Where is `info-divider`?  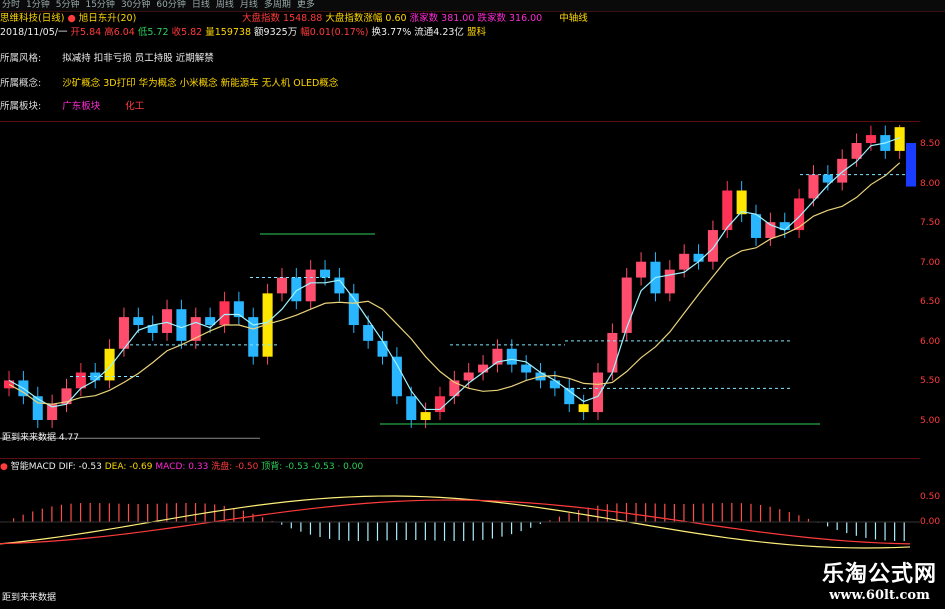 info-divider is located at coordinates (460, 121).